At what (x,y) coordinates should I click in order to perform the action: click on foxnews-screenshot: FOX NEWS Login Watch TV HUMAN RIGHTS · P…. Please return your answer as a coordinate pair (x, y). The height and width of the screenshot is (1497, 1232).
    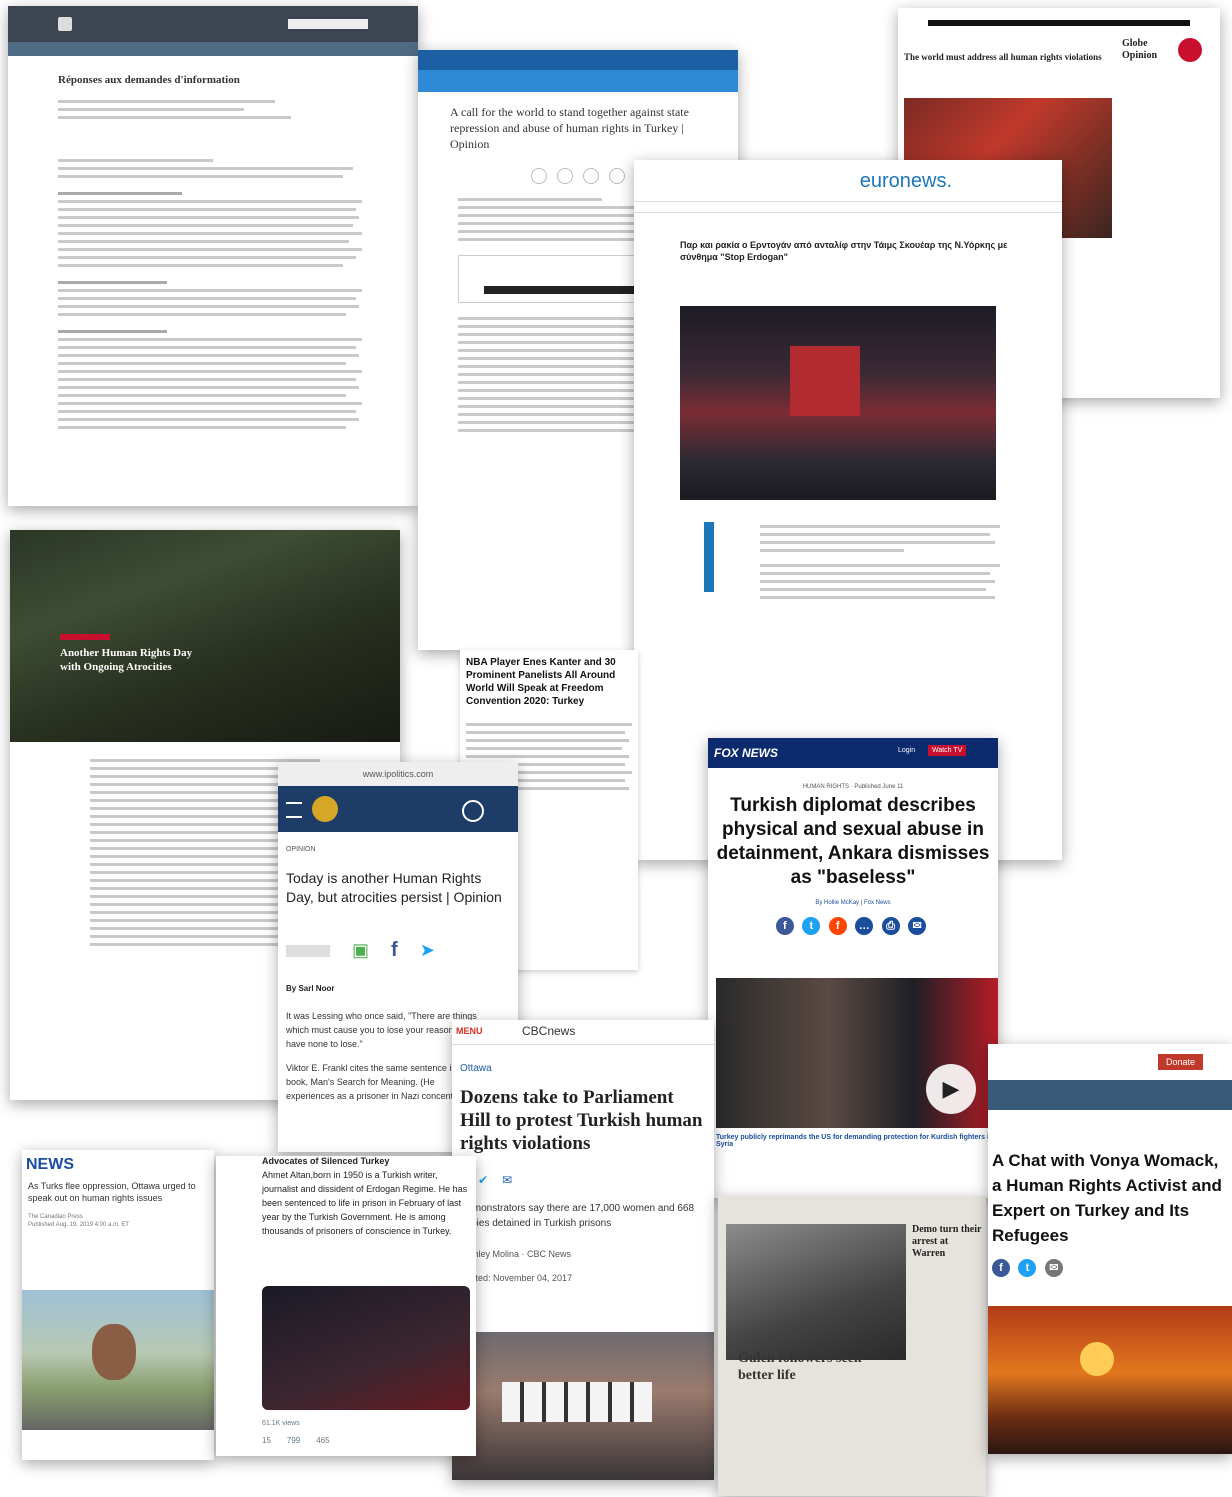
    Looking at the image, I should click on (853, 968).